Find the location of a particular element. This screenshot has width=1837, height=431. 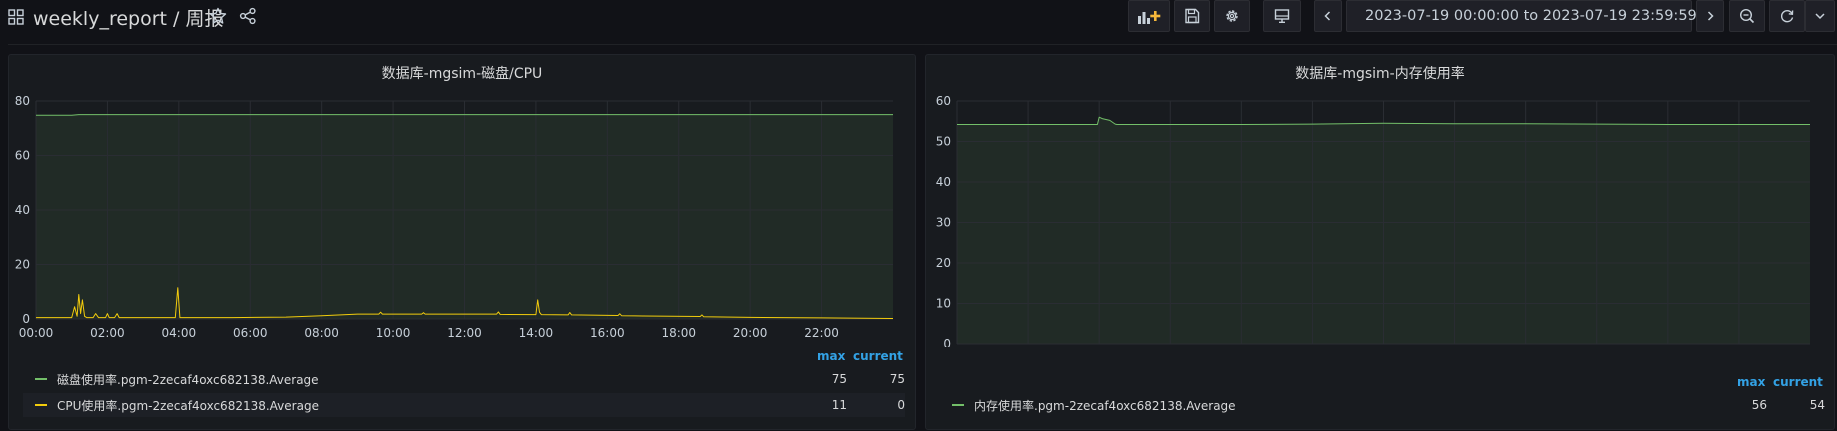

refresh-button is located at coordinates (1787, 16).